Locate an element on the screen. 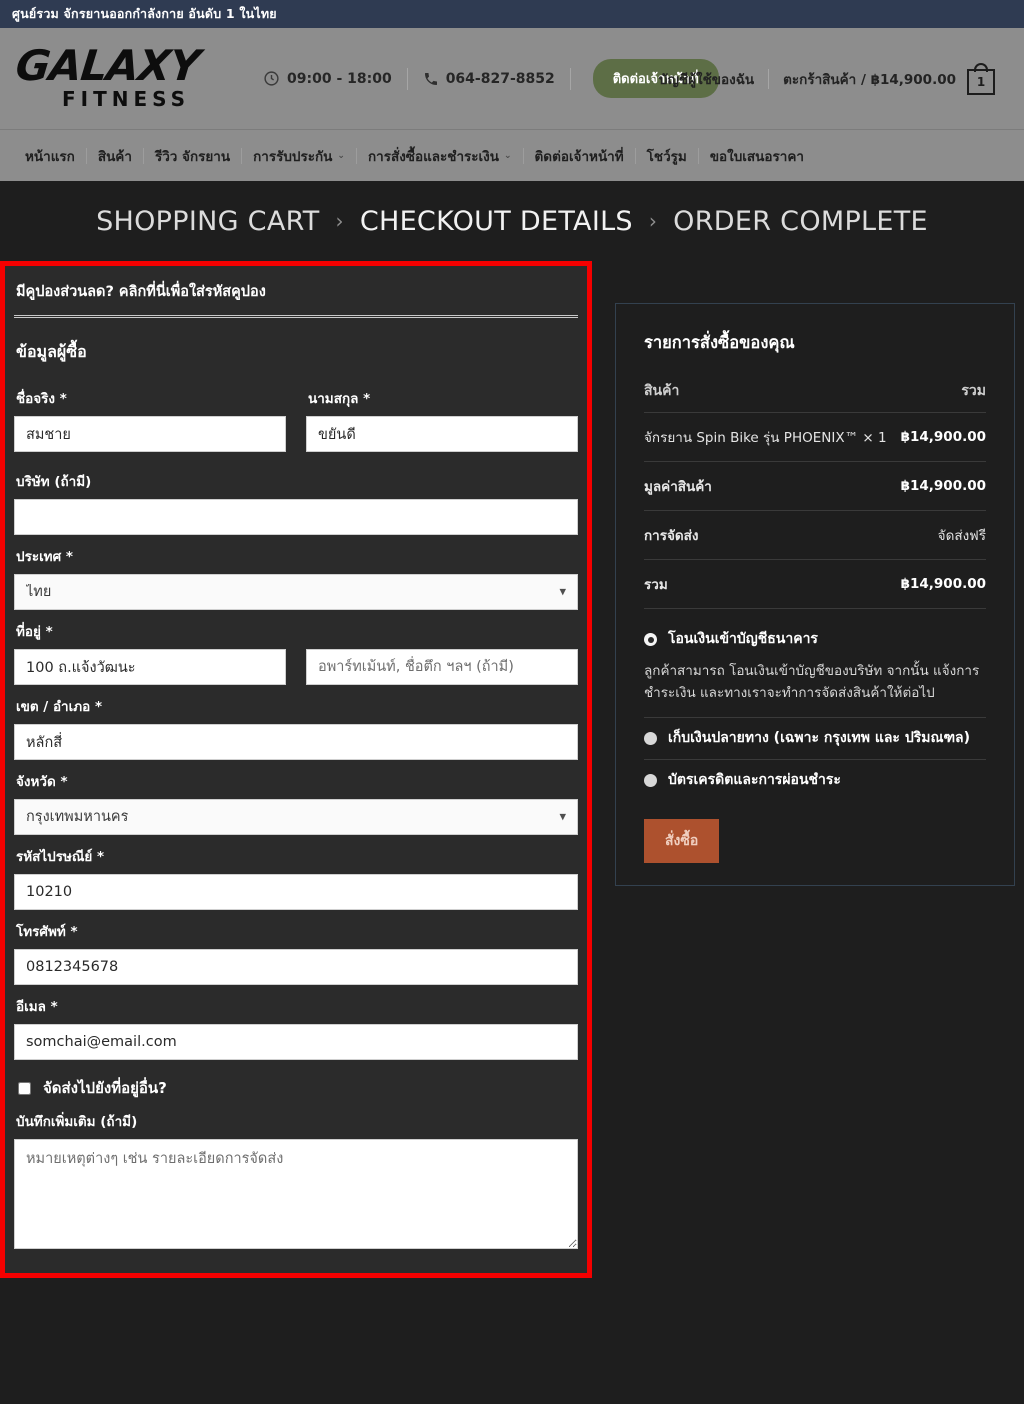  business-hours-text: 09:00 - 18:00 is located at coordinates (339, 78).